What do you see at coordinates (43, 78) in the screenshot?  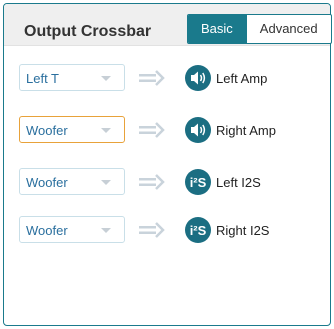 I see `source-select-value: Left T` at bounding box center [43, 78].